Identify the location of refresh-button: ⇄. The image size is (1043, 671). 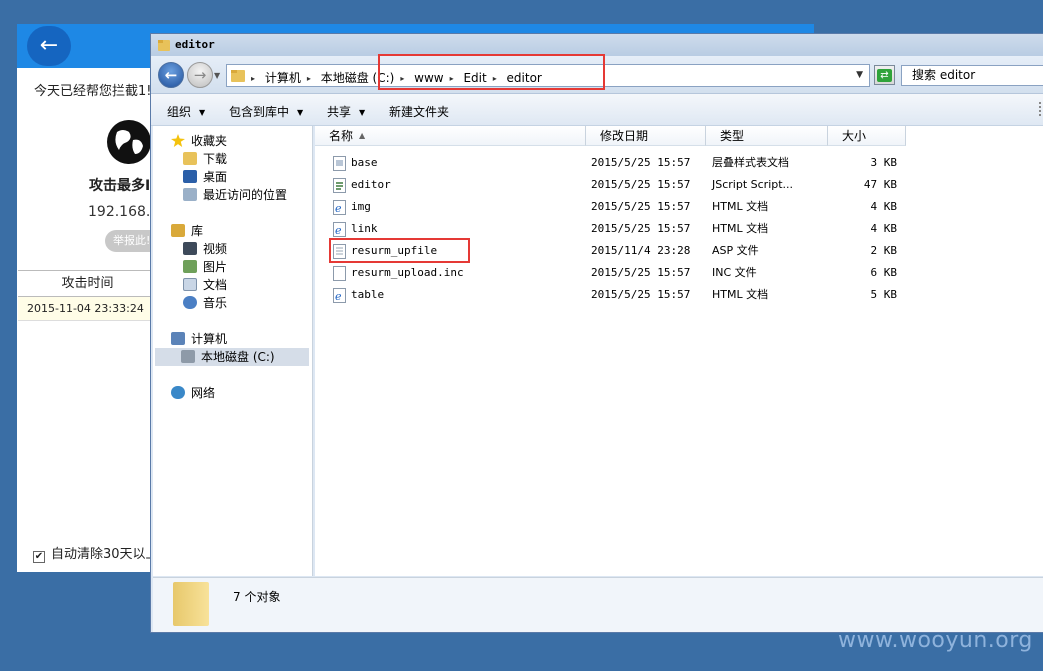
(884, 75).